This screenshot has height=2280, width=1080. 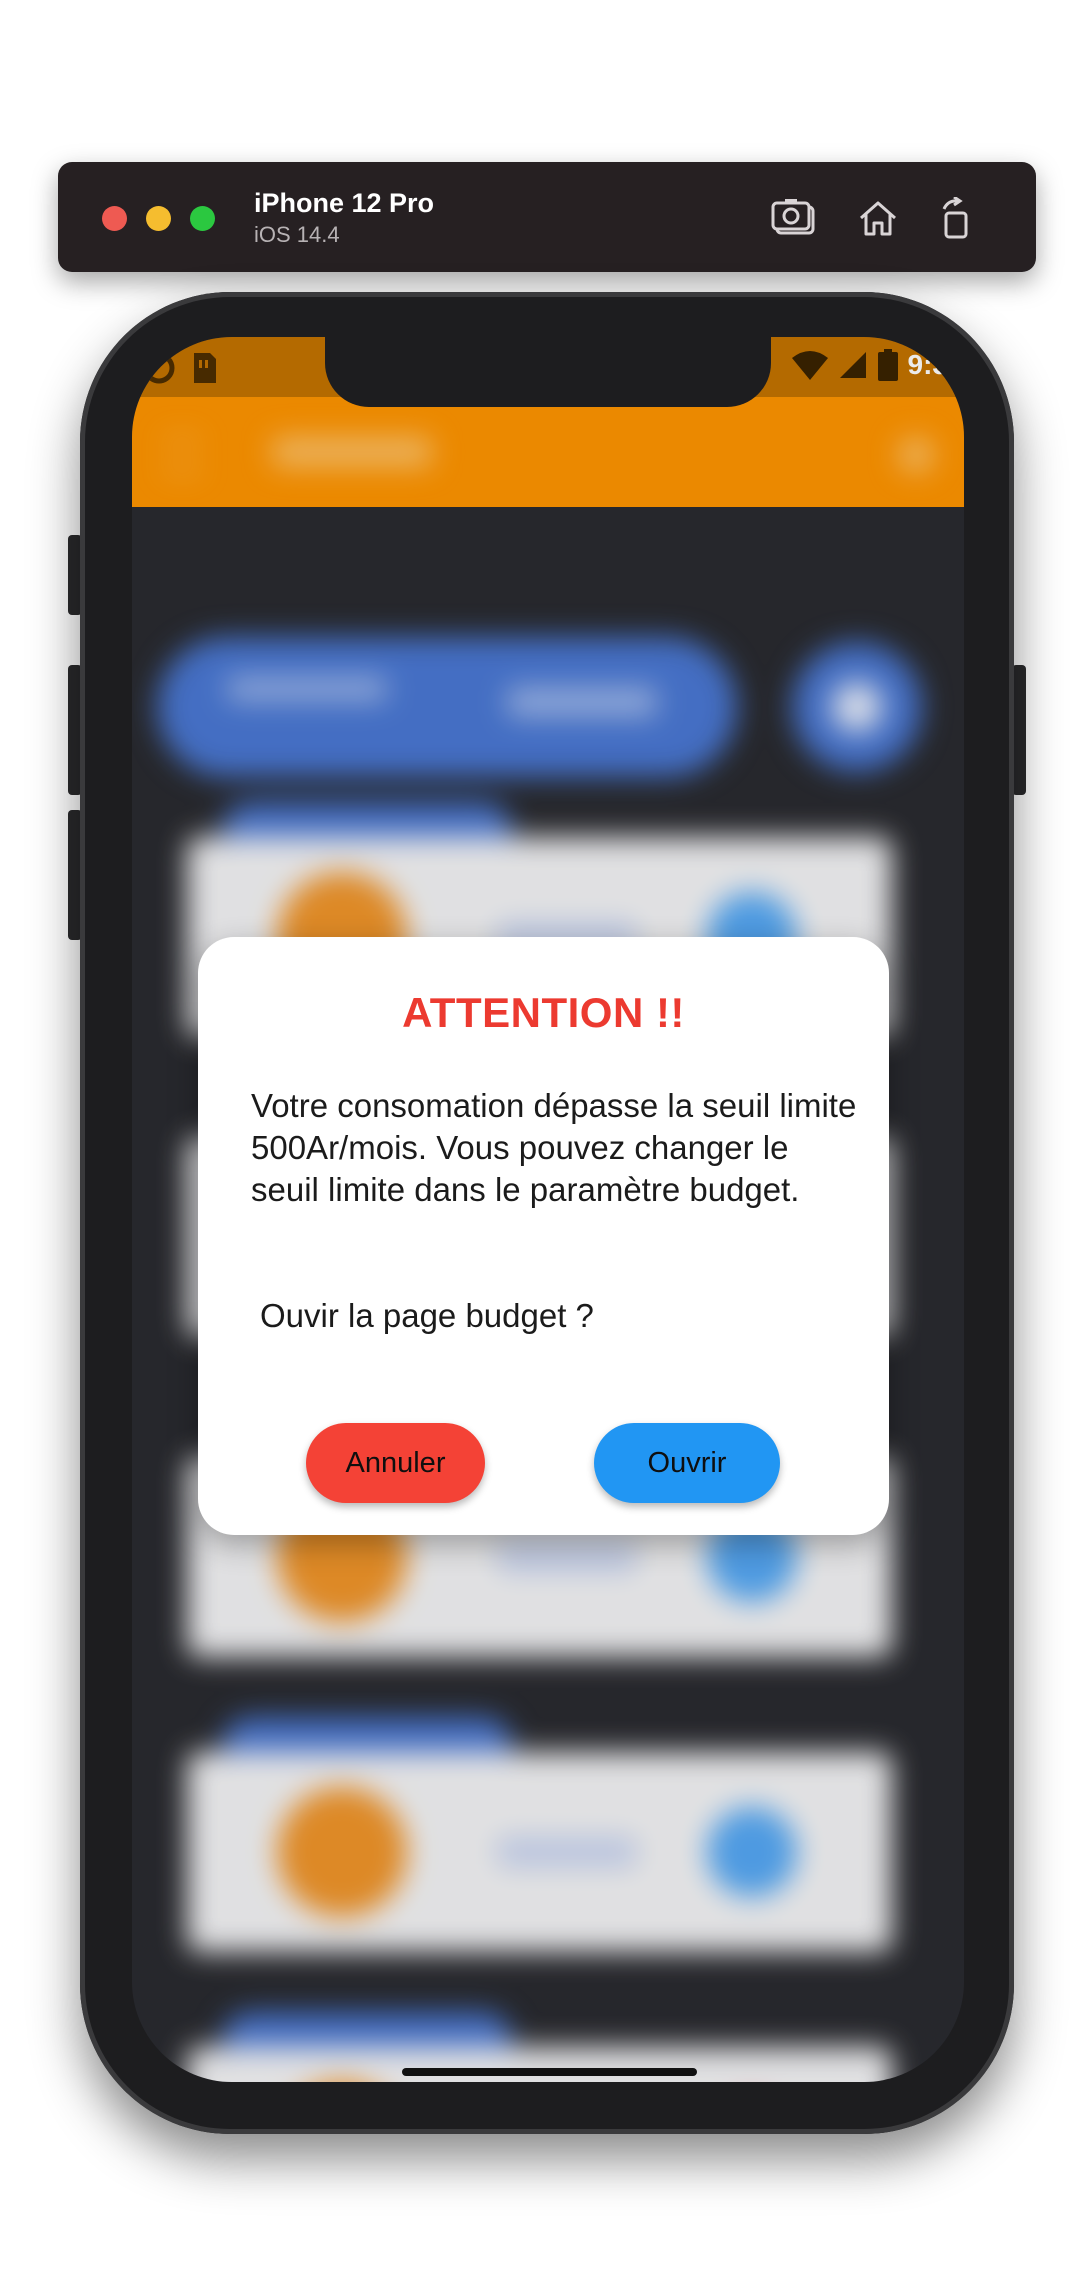 I want to click on screenshot-icon, so click(x=793, y=217).